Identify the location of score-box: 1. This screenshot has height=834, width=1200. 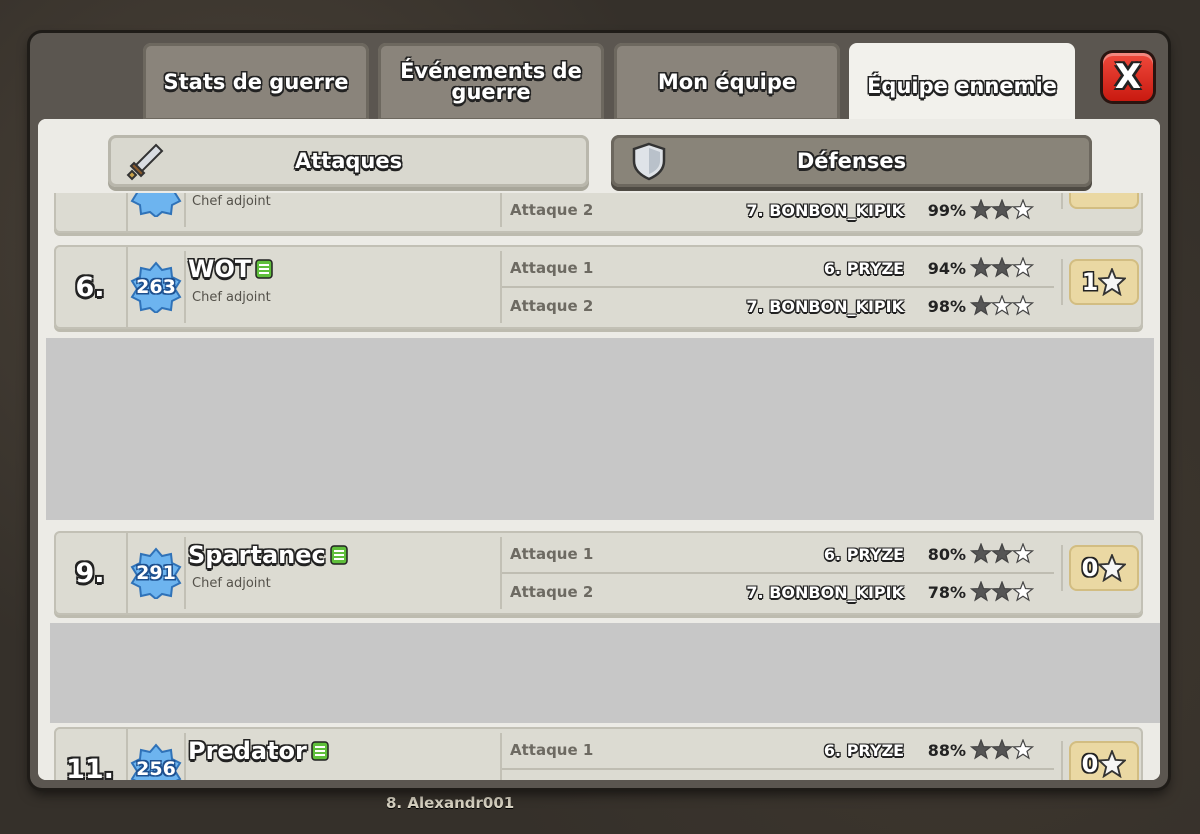
(1100, 282).